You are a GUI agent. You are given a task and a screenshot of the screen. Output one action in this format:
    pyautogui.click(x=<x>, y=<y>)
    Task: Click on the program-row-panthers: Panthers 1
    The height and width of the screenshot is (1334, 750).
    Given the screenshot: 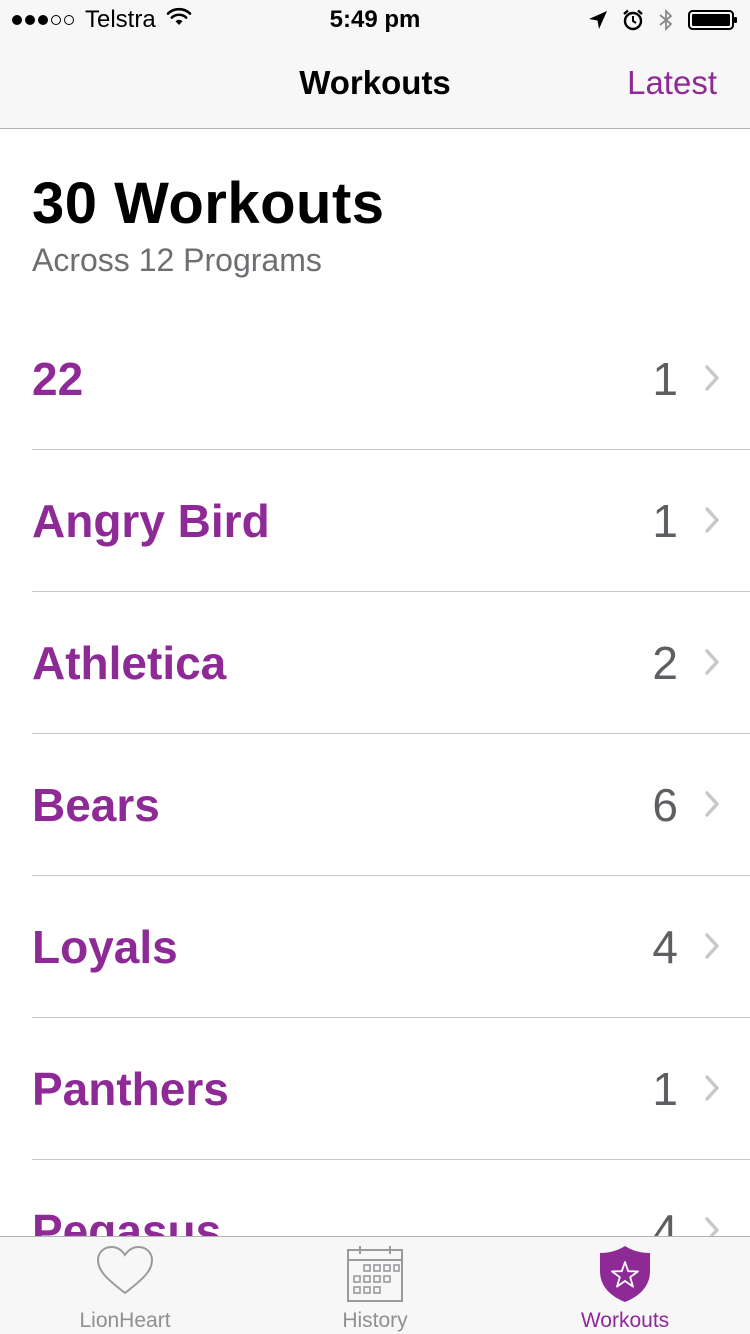 What is the action you would take?
    pyautogui.click(x=375, y=1089)
    